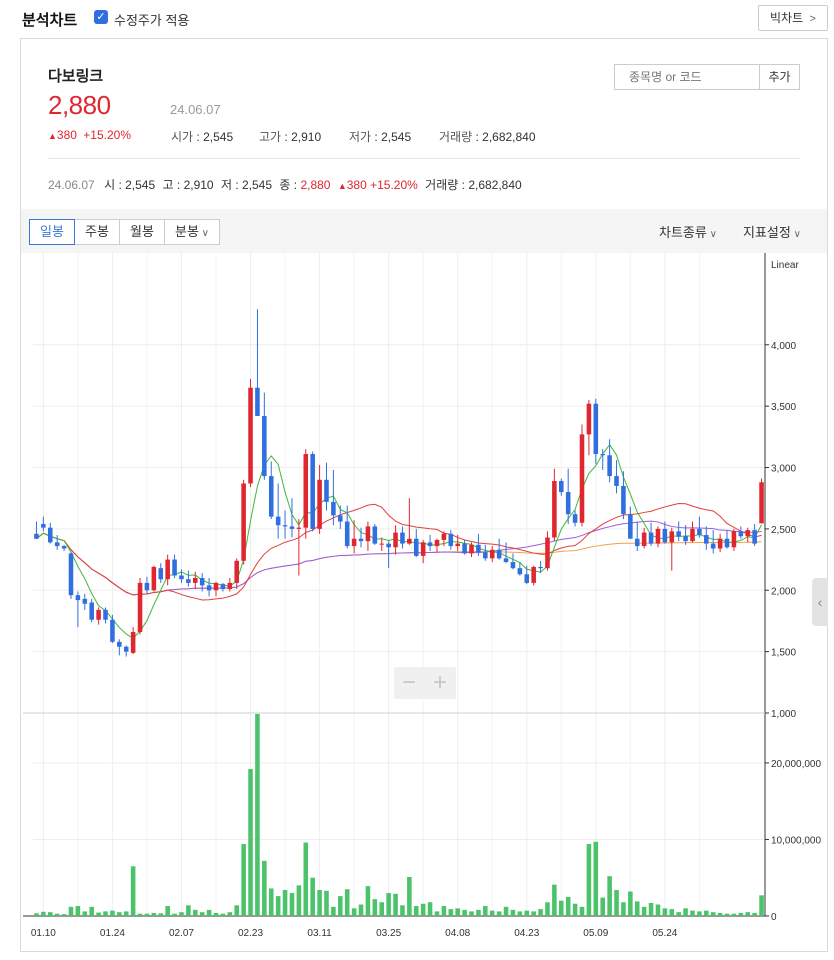 This screenshot has width=834, height=960. Describe the element at coordinates (409, 683) in the screenshot. I see `zoom-out-button: −` at that location.